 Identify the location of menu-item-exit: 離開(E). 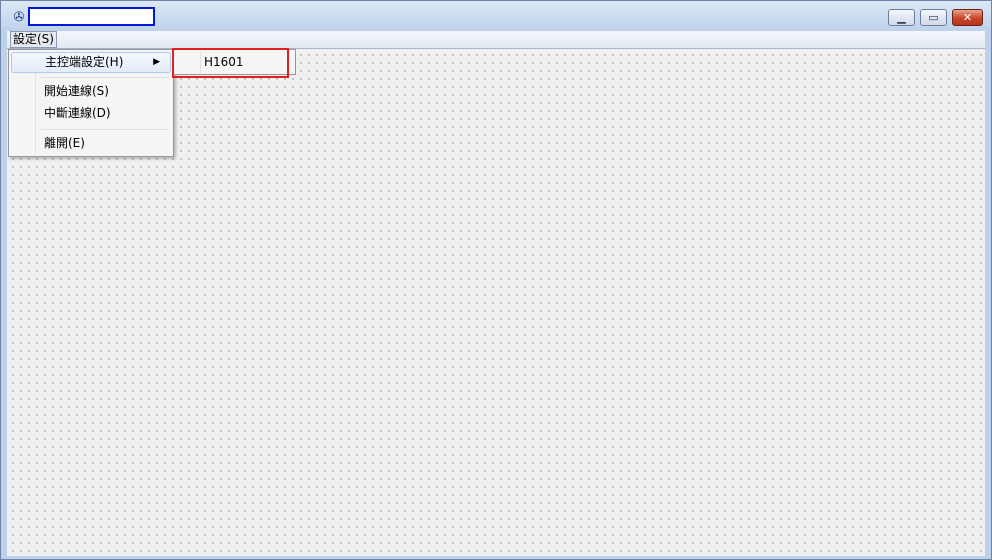
(91, 143).